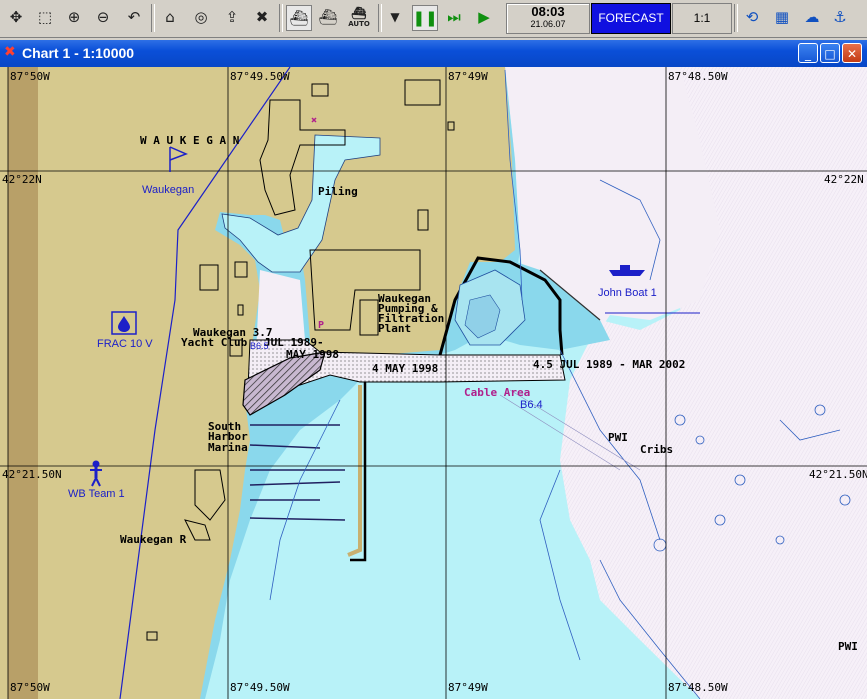  What do you see at coordinates (189, 140) in the screenshot?
I see `town-heading: W A U K E G A N` at bounding box center [189, 140].